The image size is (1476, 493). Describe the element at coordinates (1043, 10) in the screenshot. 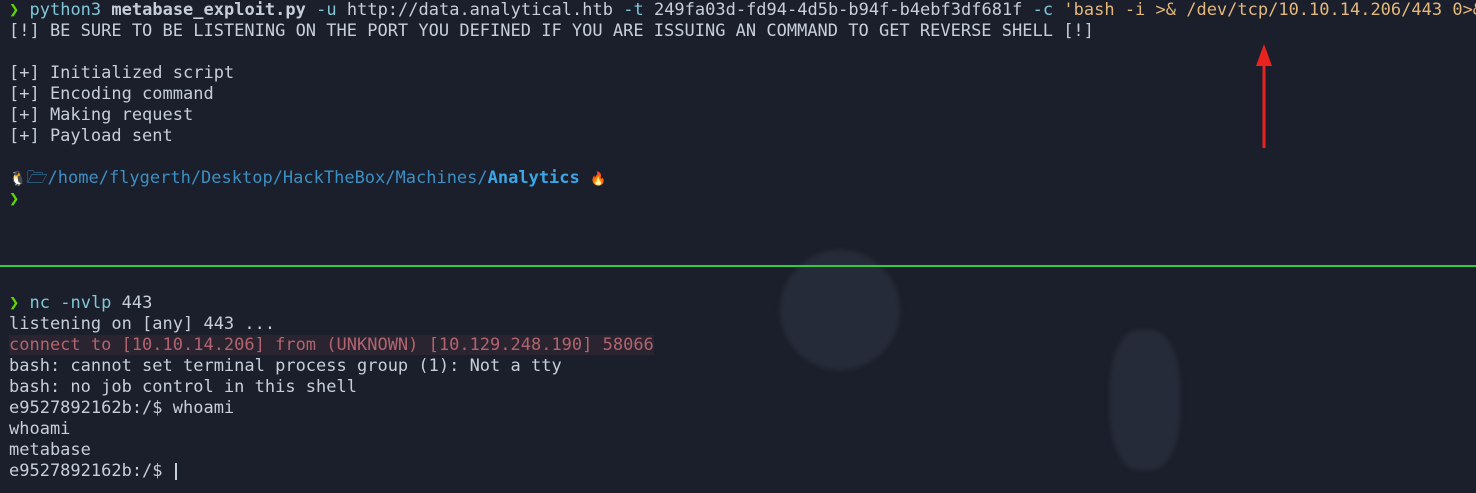

I see `flag-c: -c` at that location.